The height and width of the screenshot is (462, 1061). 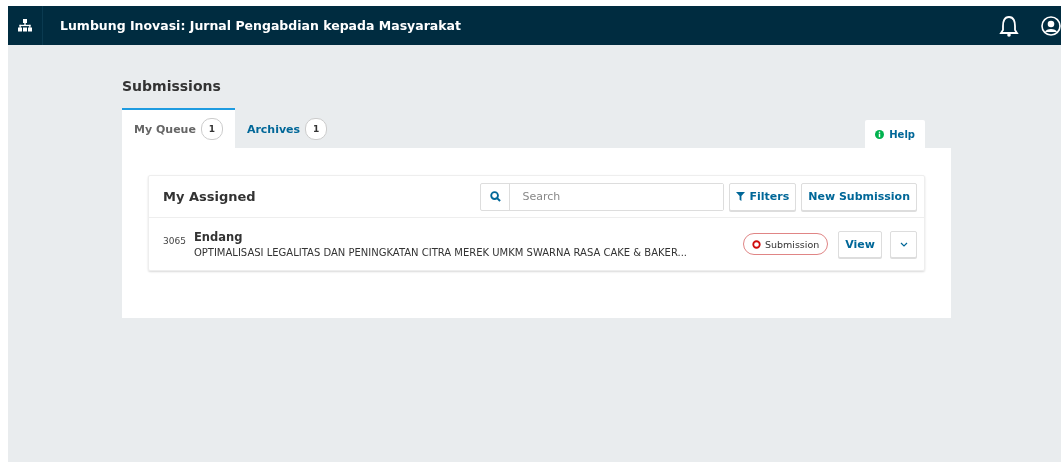 What do you see at coordinates (287, 128) in the screenshot?
I see `tab: Archives 1` at bounding box center [287, 128].